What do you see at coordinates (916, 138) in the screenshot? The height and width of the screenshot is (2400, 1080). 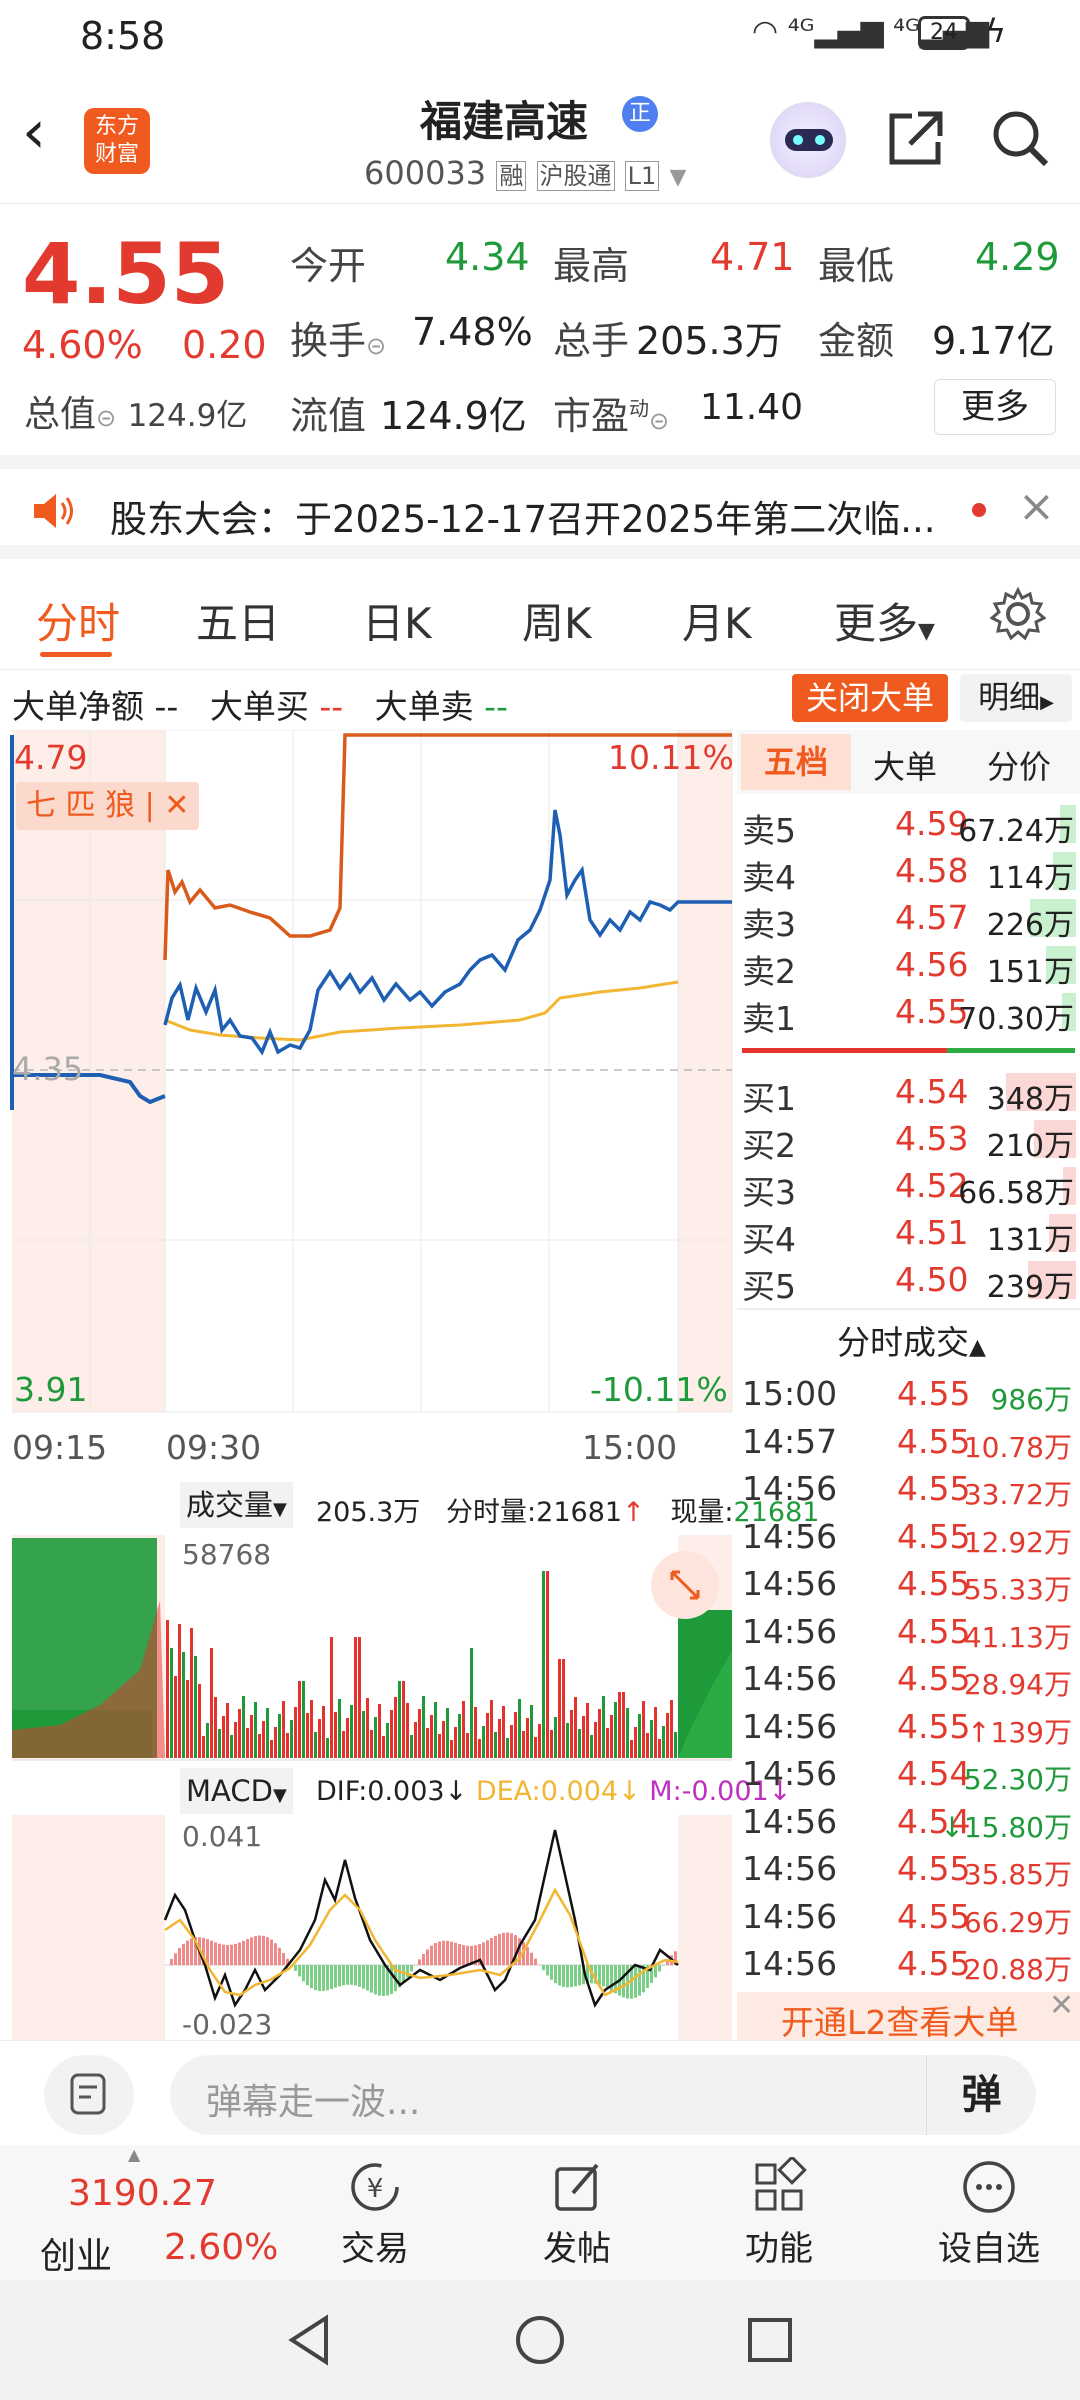 I see `share-icon` at bounding box center [916, 138].